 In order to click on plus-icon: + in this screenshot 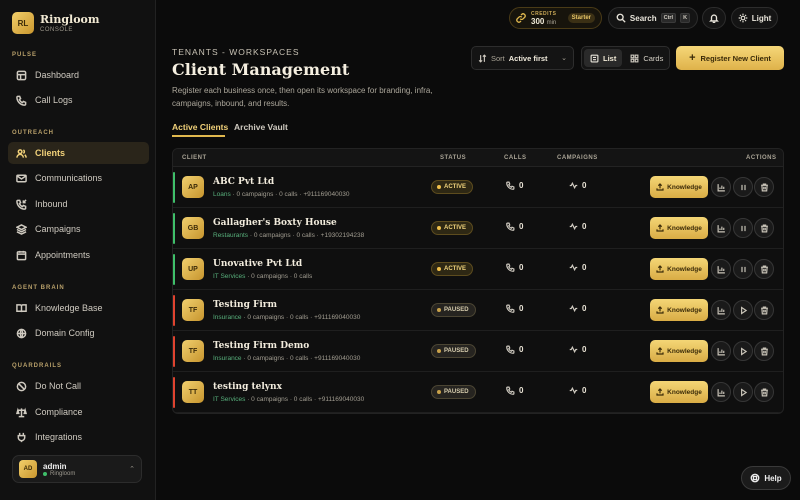, I will do `click(692, 58)`.